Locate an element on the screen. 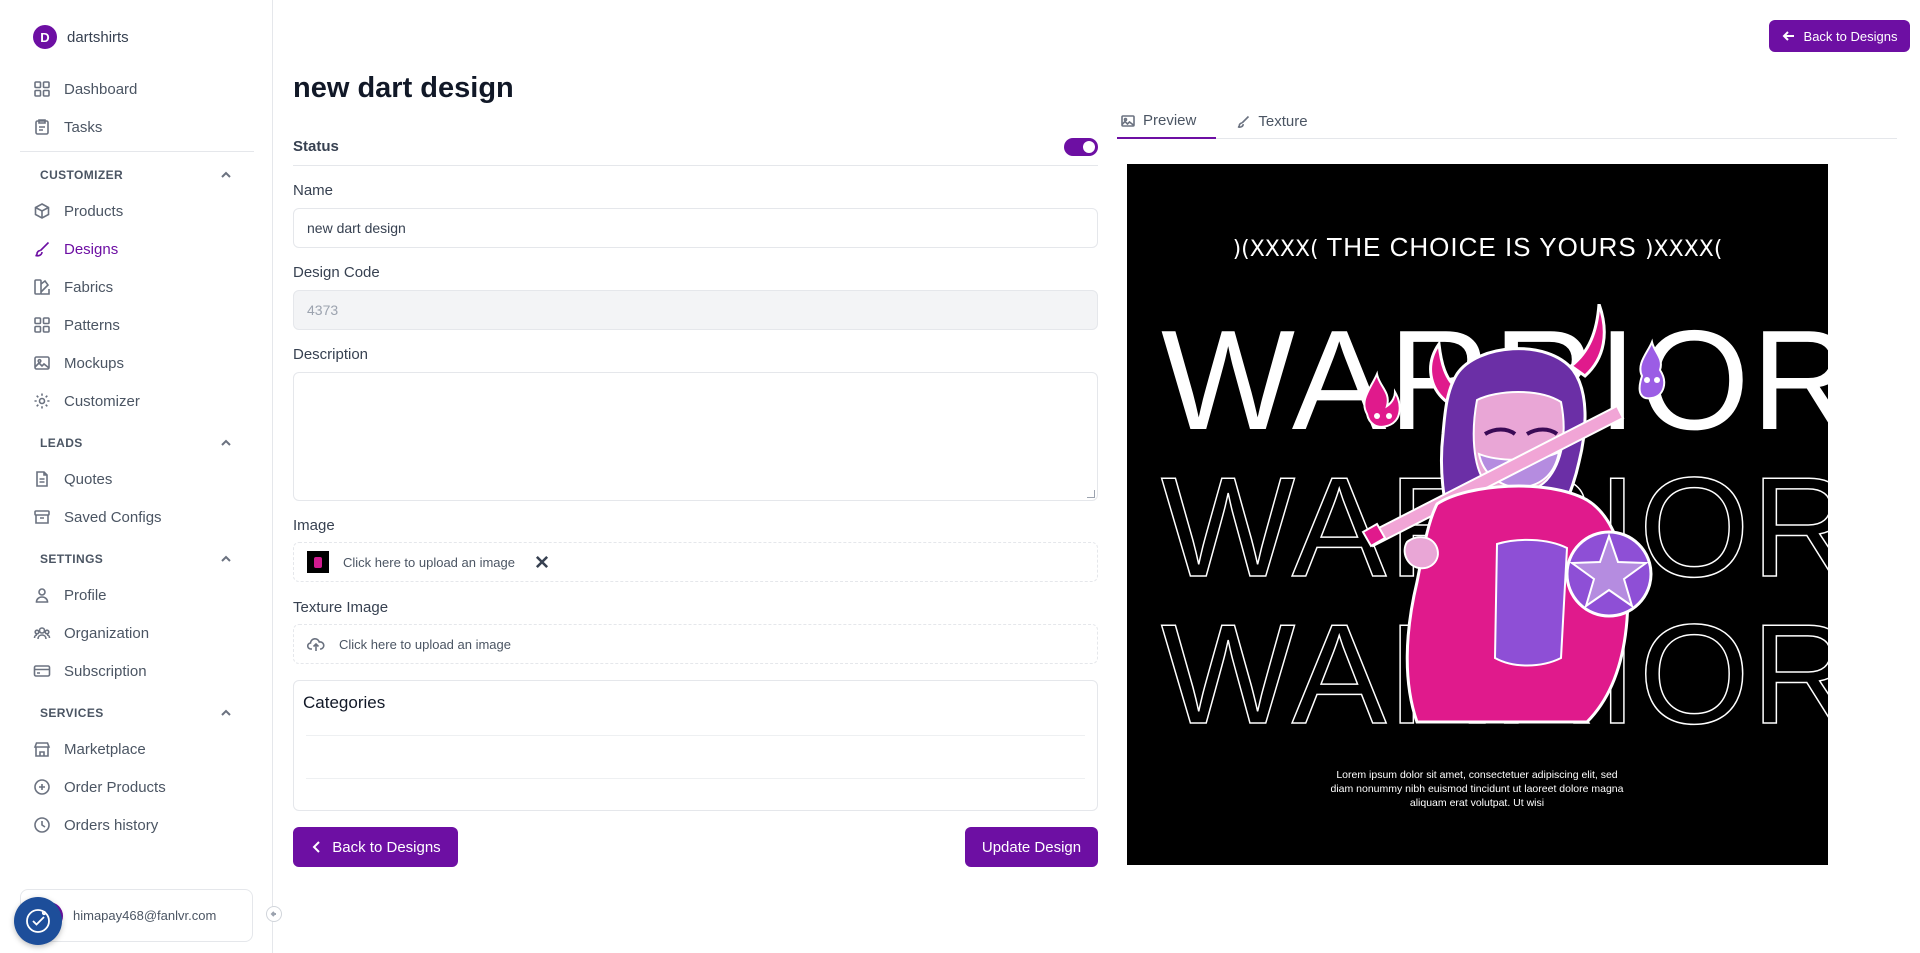 The image size is (1920, 953). categories-panel: Categories is located at coordinates (695, 745).